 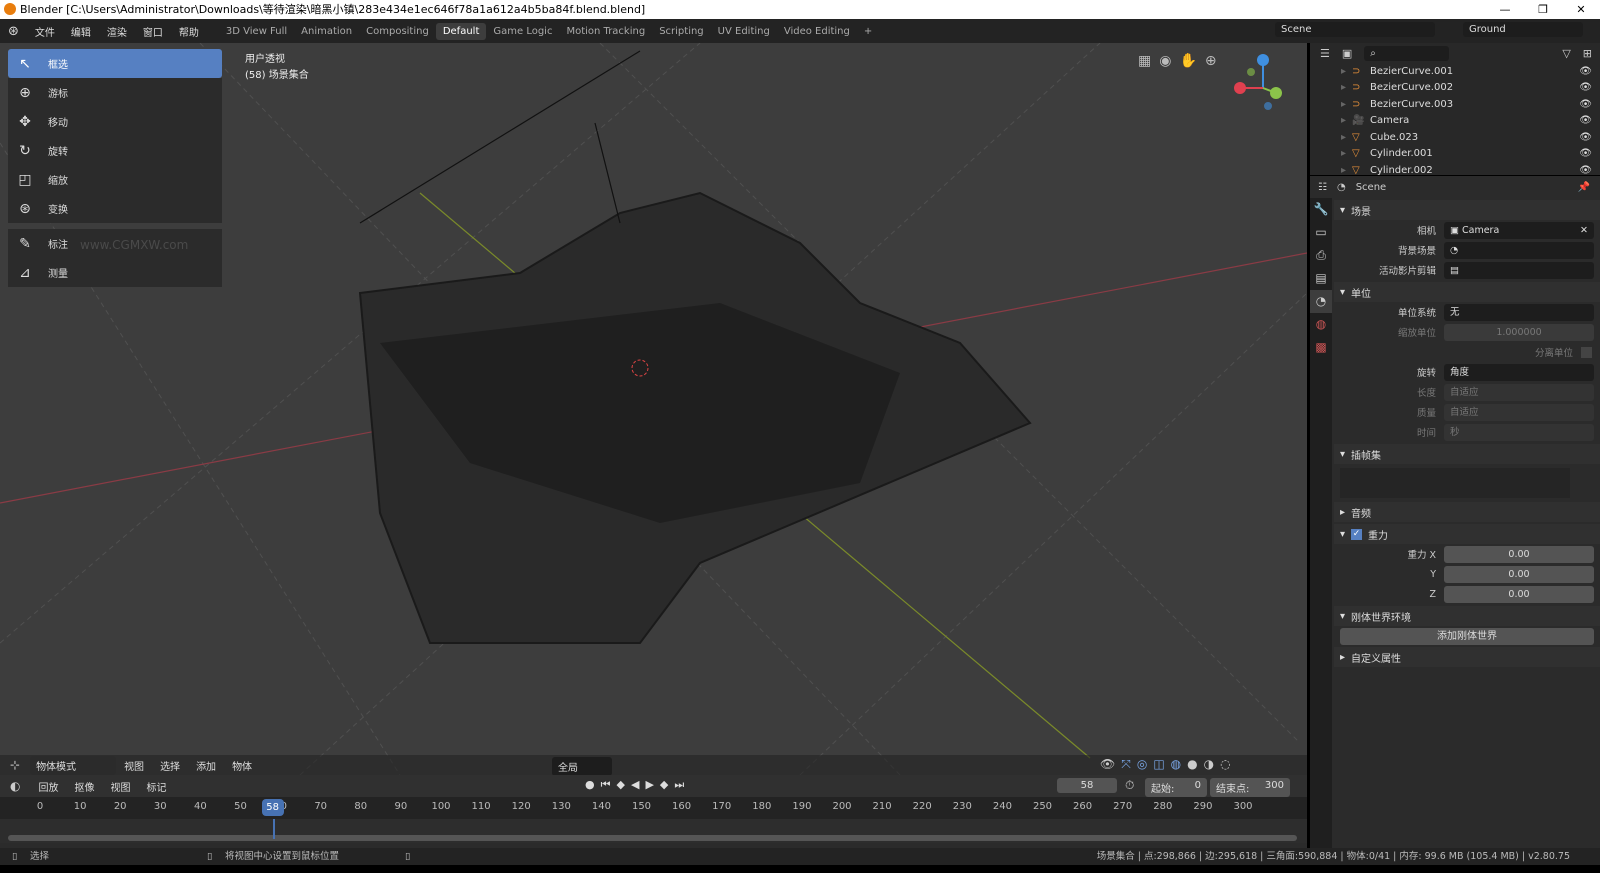 What do you see at coordinates (522, 31) in the screenshot?
I see `tab-game-logic: Game Logic` at bounding box center [522, 31].